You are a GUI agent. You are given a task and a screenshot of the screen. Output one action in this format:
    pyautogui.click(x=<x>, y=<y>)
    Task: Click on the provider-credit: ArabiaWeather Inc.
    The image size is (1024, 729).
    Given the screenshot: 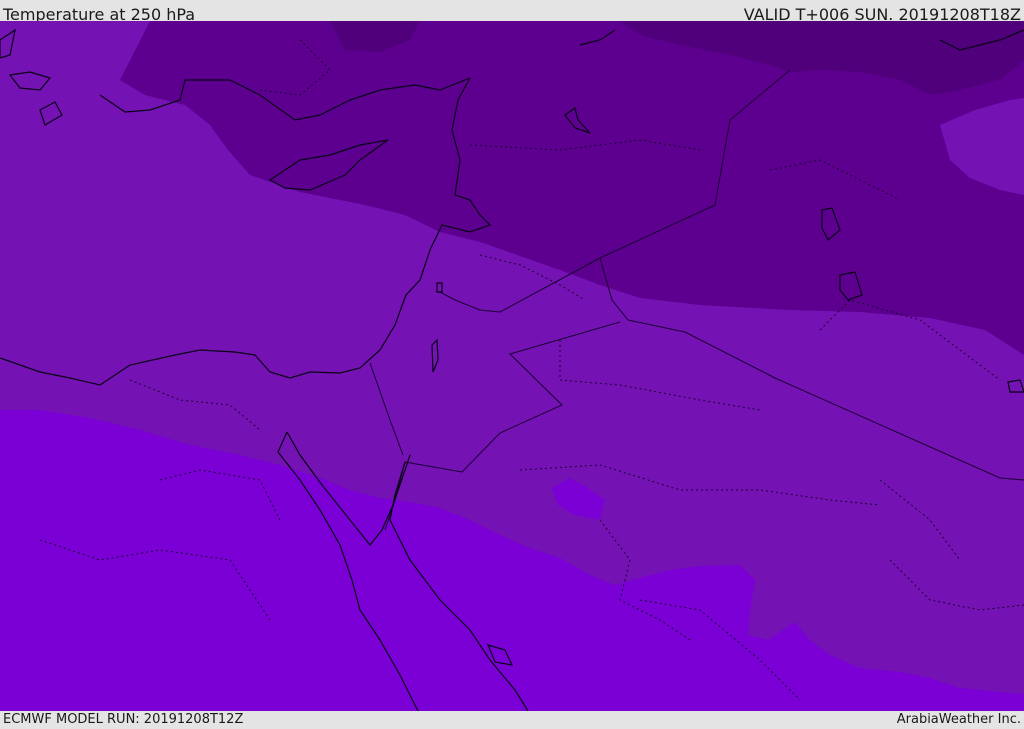 What is the action you would take?
    pyautogui.click(x=958, y=719)
    